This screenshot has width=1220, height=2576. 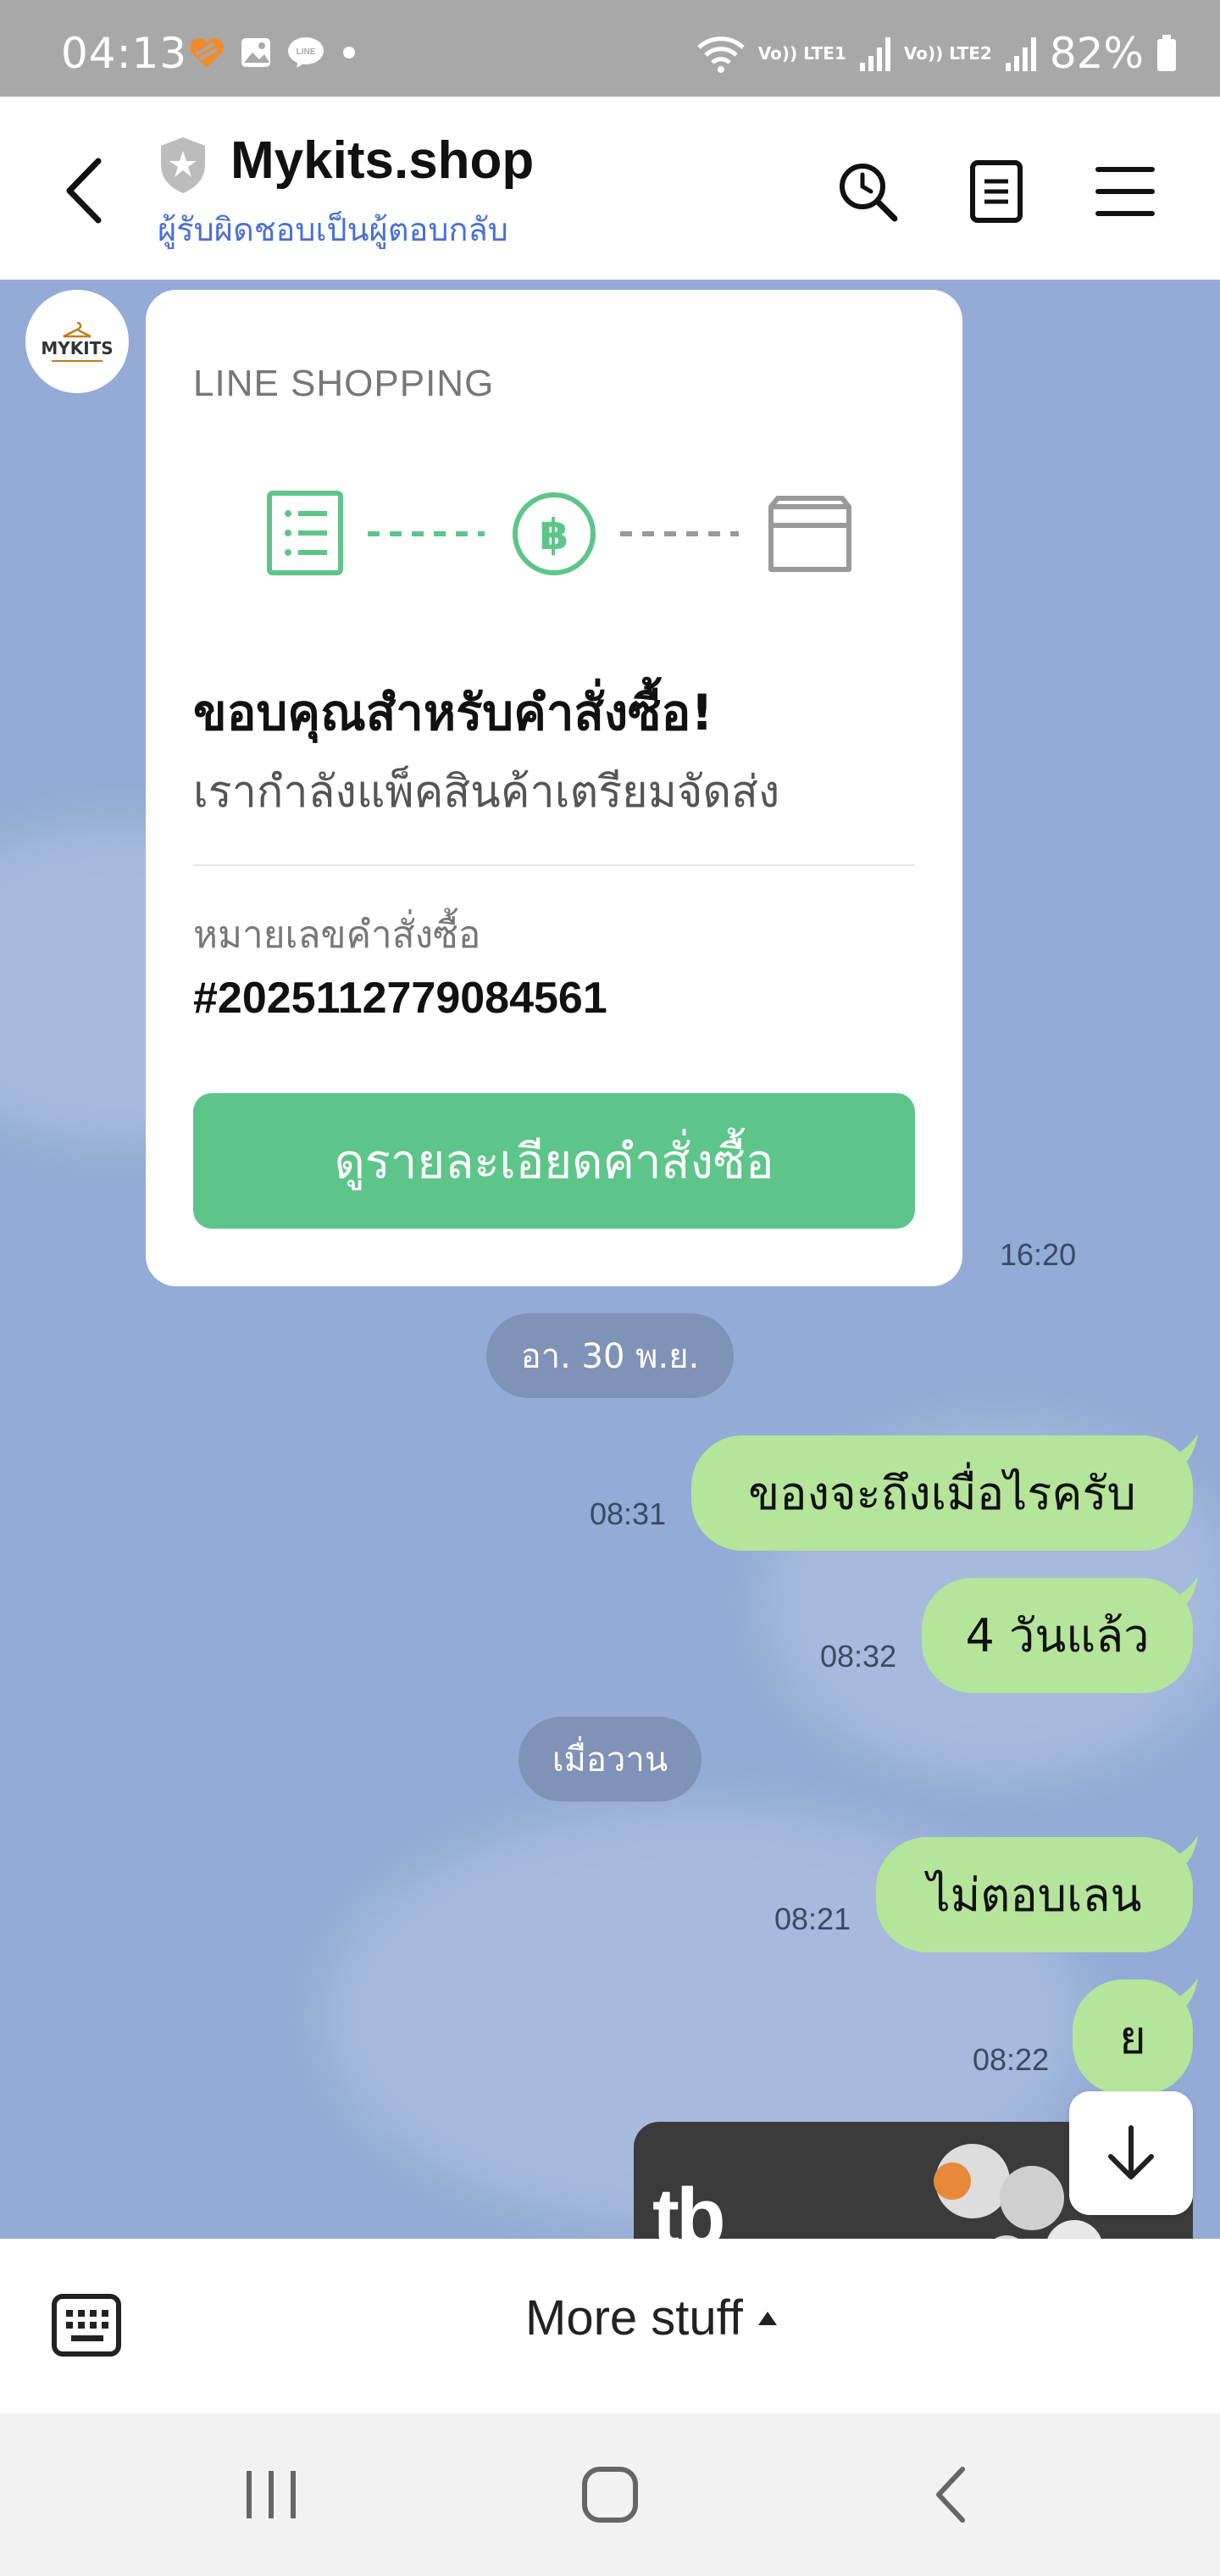 I want to click on lte1-label: Vo)) LTE1, so click(x=801, y=53).